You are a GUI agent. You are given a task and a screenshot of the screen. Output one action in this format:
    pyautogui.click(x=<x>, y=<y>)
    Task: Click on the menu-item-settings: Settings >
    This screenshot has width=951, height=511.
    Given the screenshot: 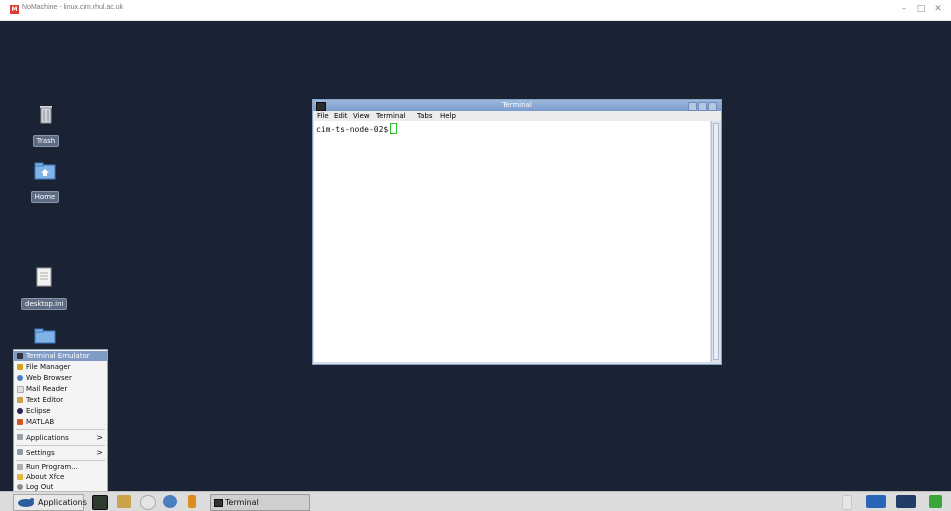 What is the action you would take?
    pyautogui.click(x=60, y=453)
    